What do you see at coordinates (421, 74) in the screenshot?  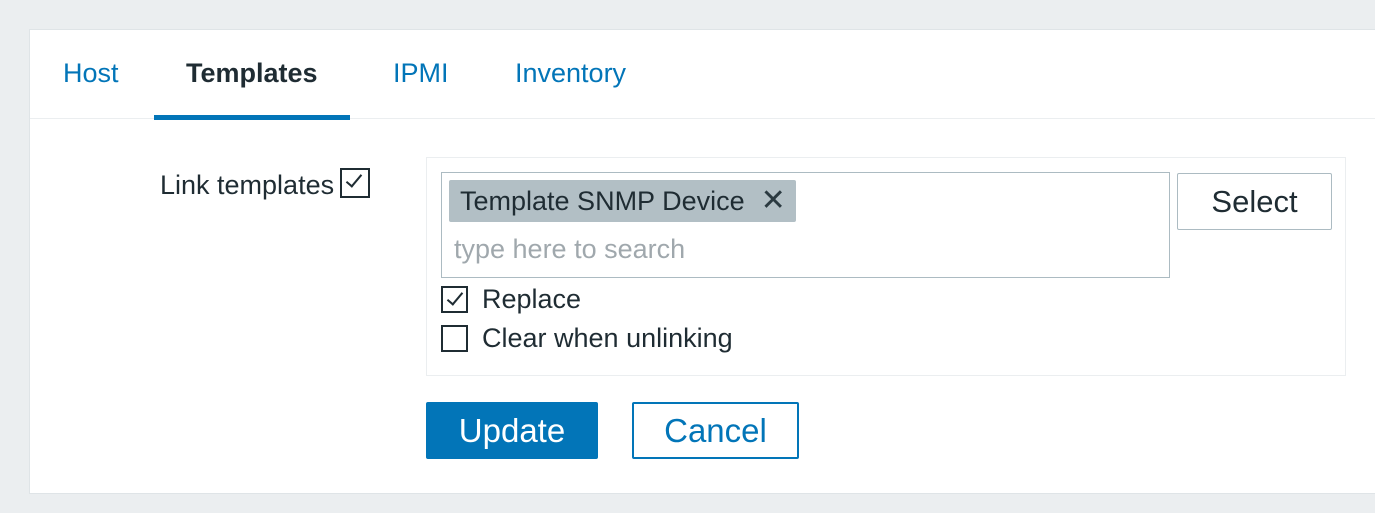 I see `tab-ipmi: IPMI` at bounding box center [421, 74].